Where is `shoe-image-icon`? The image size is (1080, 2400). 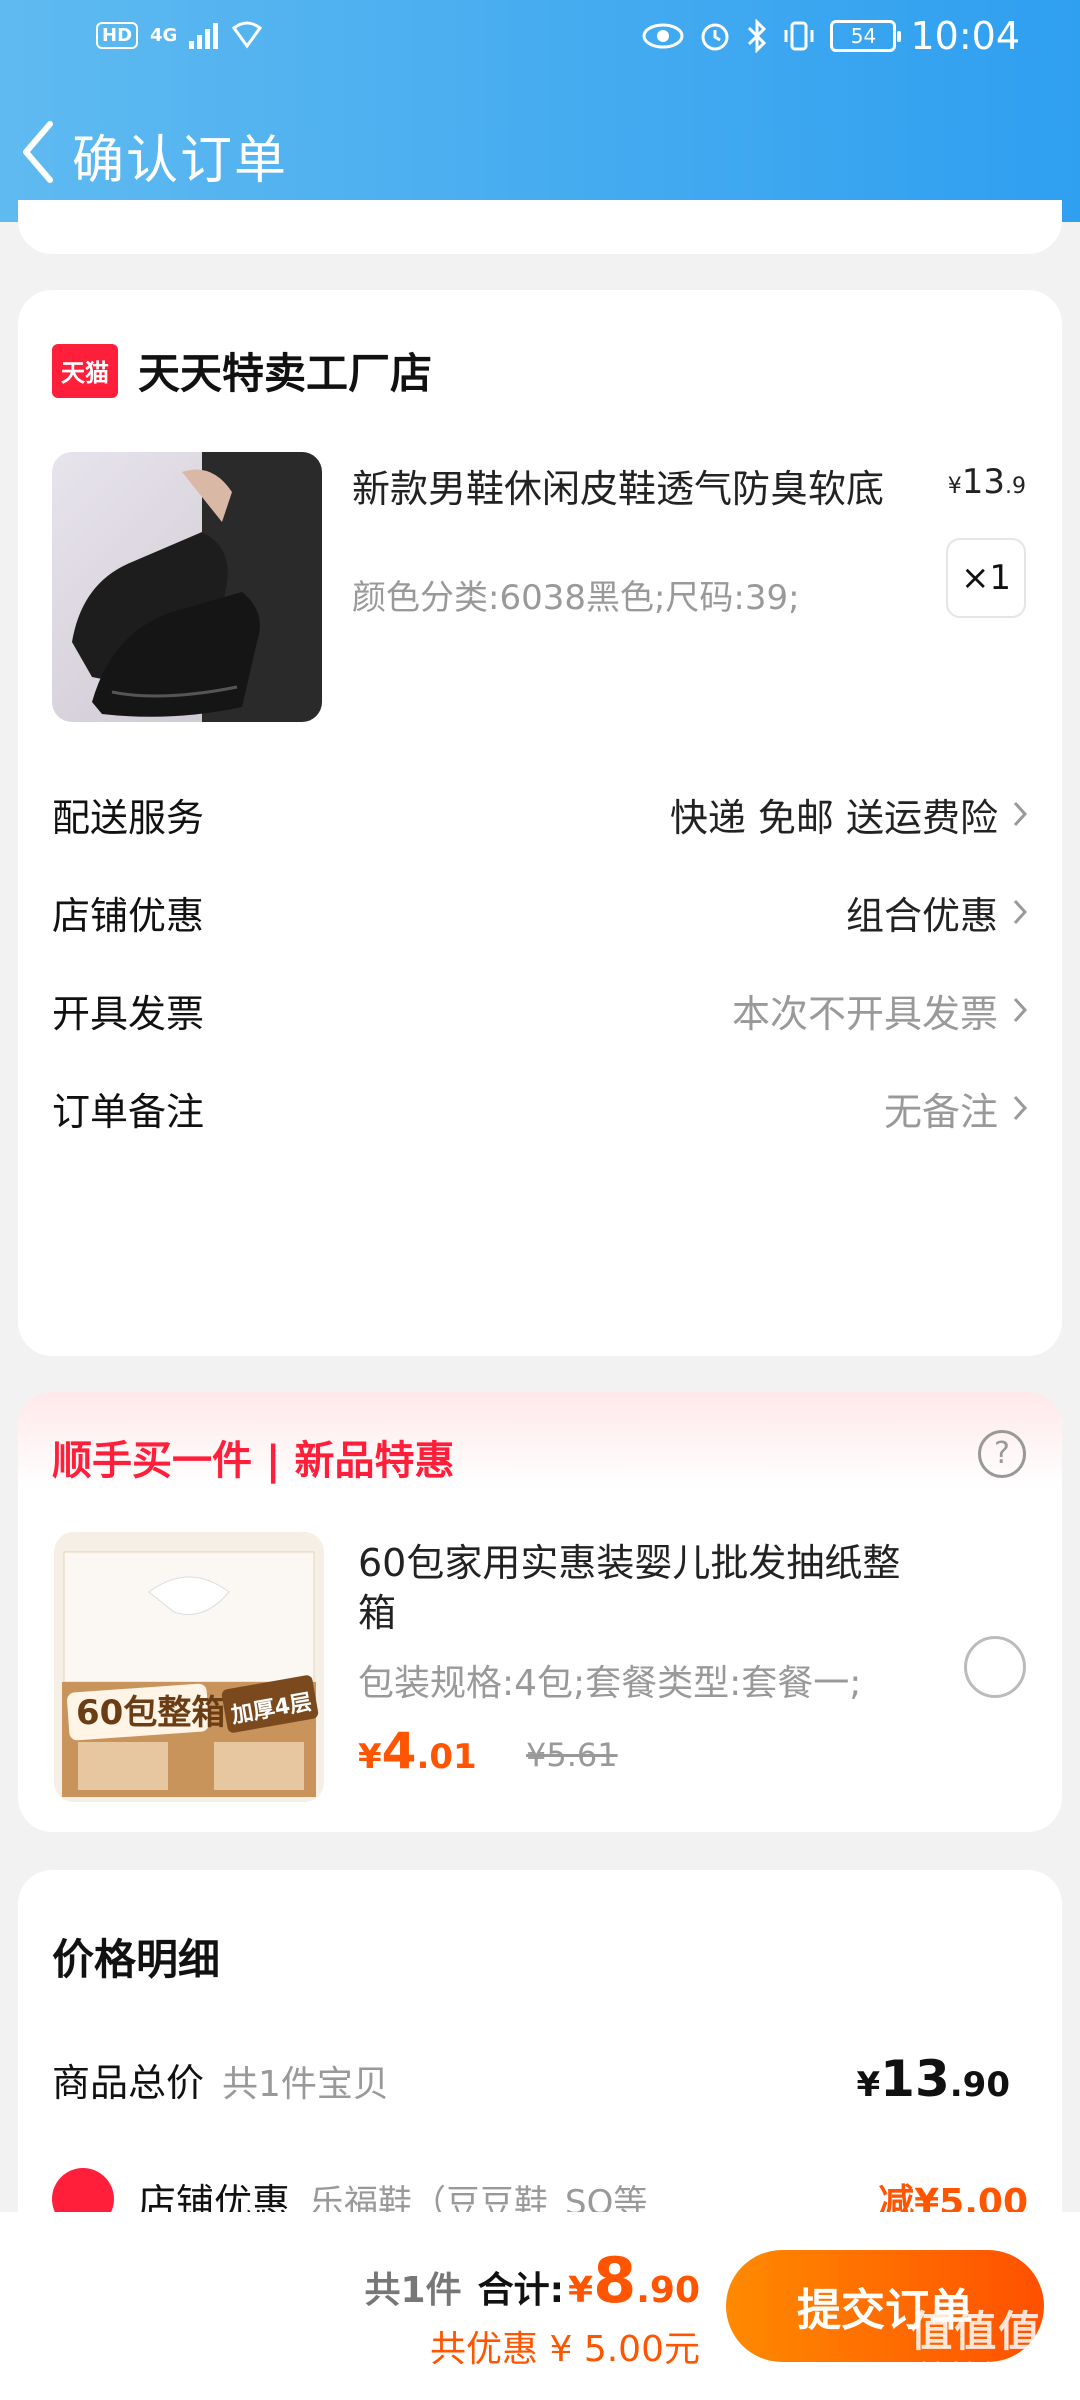
shoe-image-icon is located at coordinates (197, 587).